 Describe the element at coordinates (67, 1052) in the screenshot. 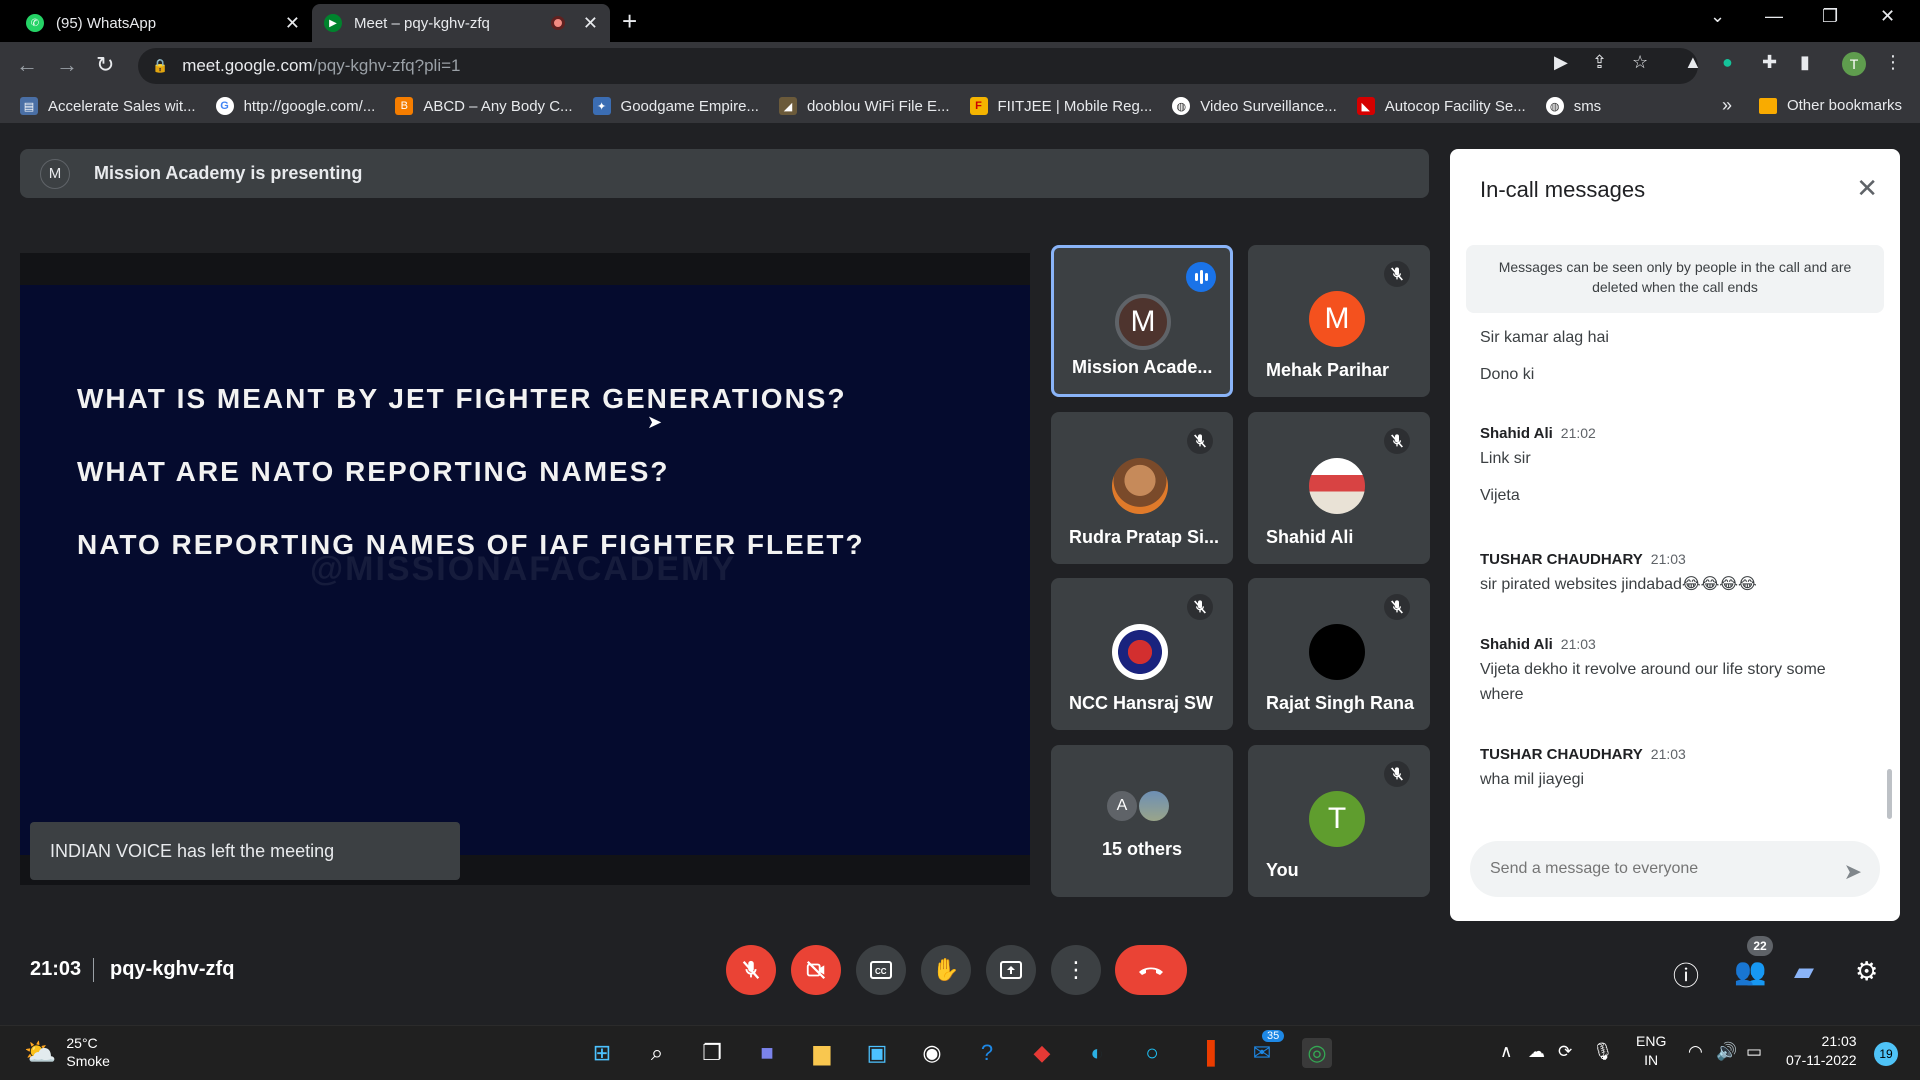

I see `weather-widget: ⛅ 25°C Smoke` at that location.